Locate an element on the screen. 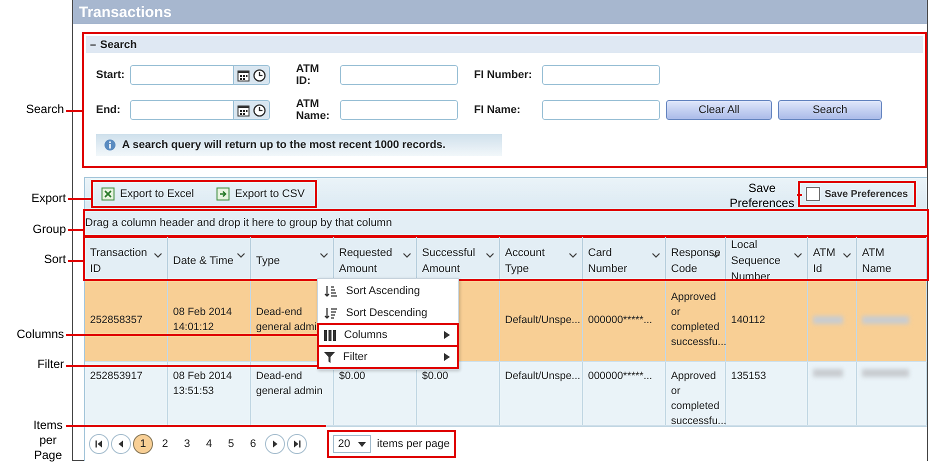  column-header: Transaction ID is located at coordinates (126, 258).